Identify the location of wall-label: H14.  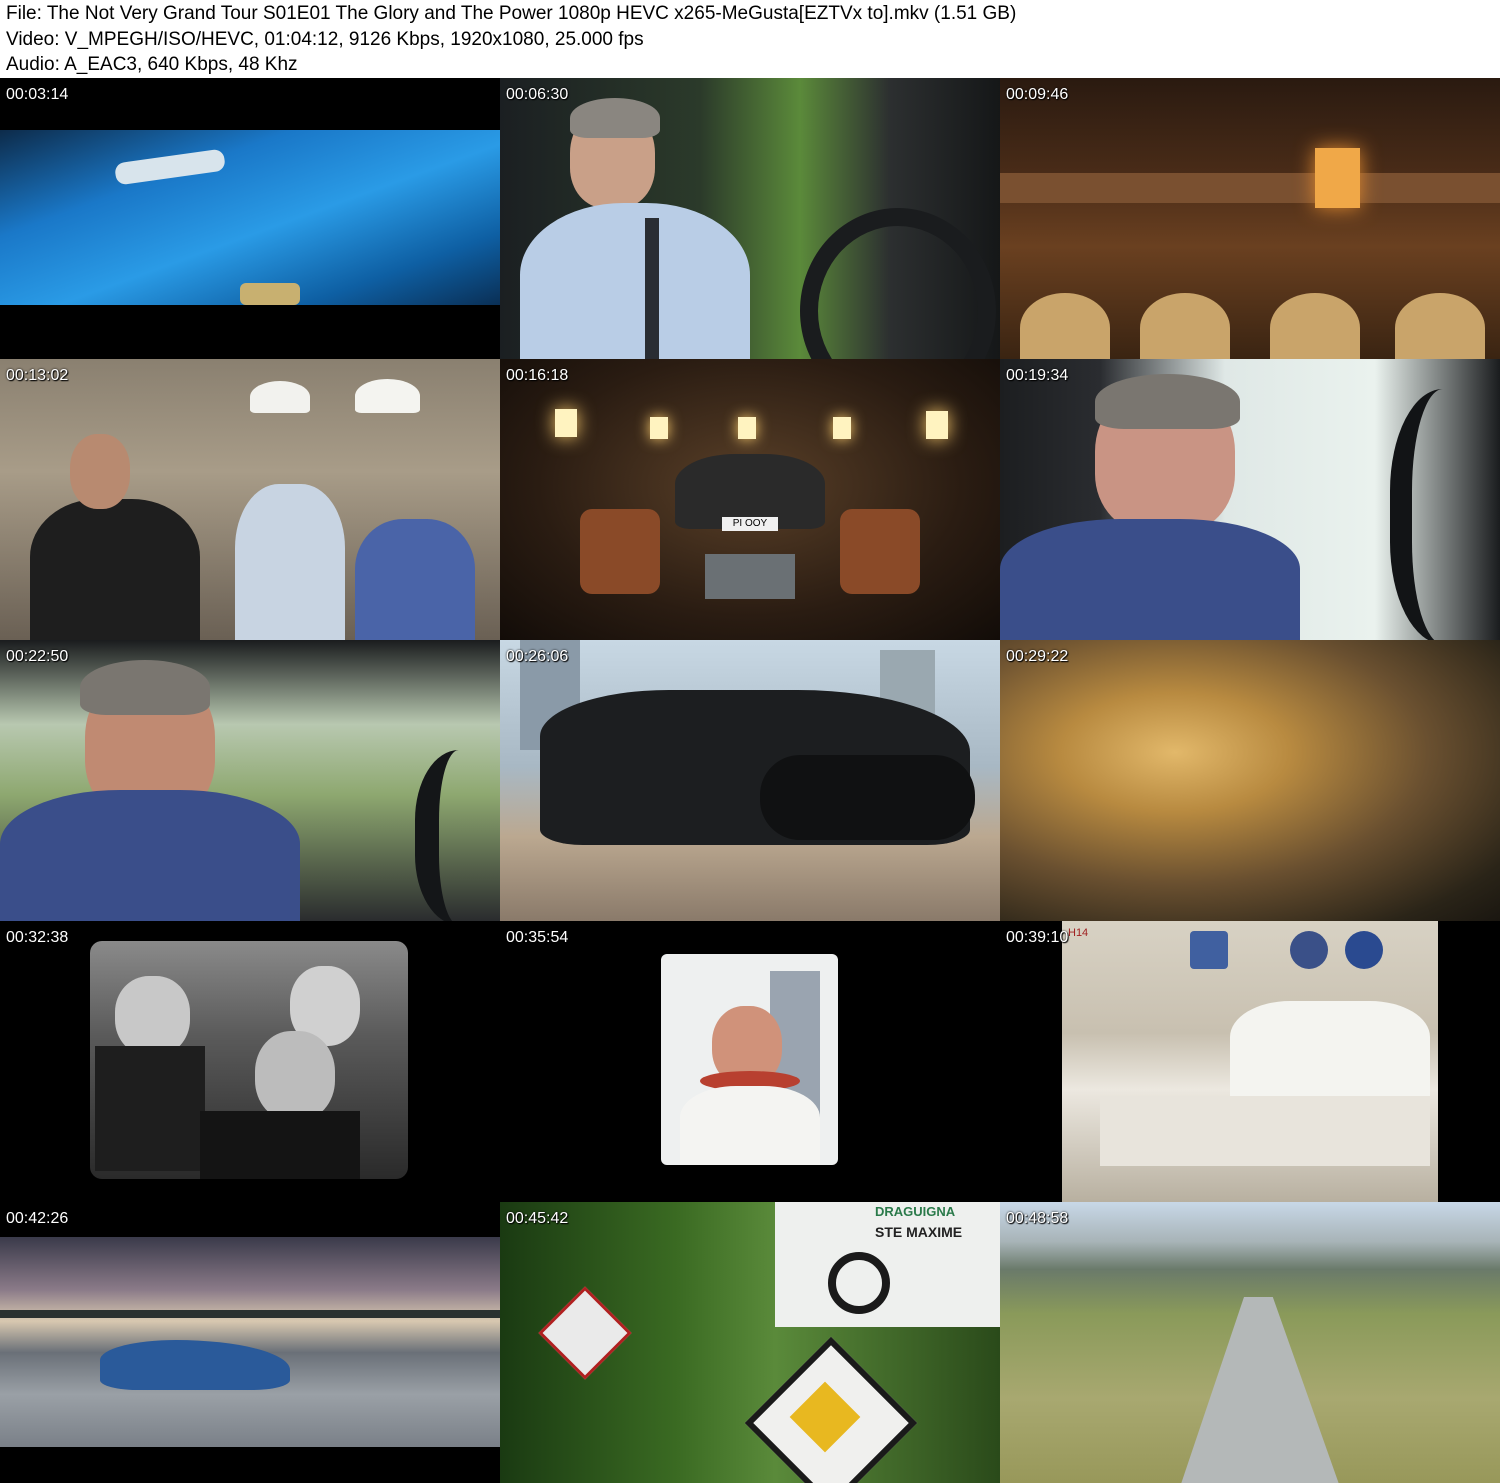
(1078, 933).